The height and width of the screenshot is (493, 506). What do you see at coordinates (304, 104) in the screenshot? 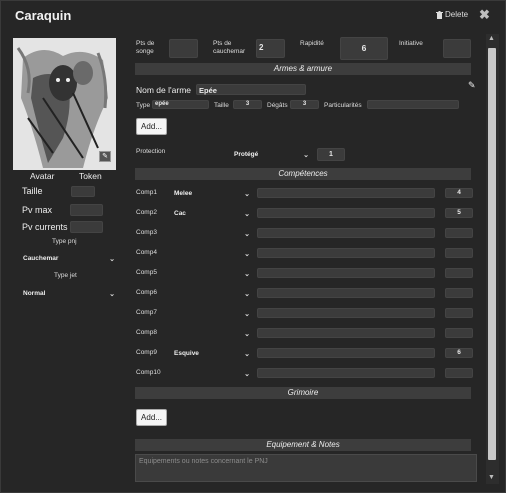
I see `degats-input: 3` at bounding box center [304, 104].